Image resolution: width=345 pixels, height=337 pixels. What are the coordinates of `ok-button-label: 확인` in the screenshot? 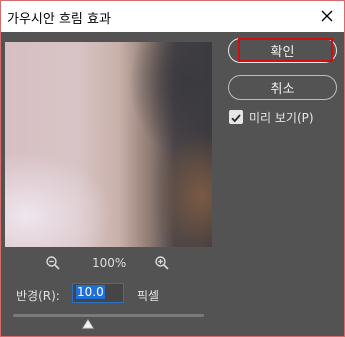 It's located at (282, 52).